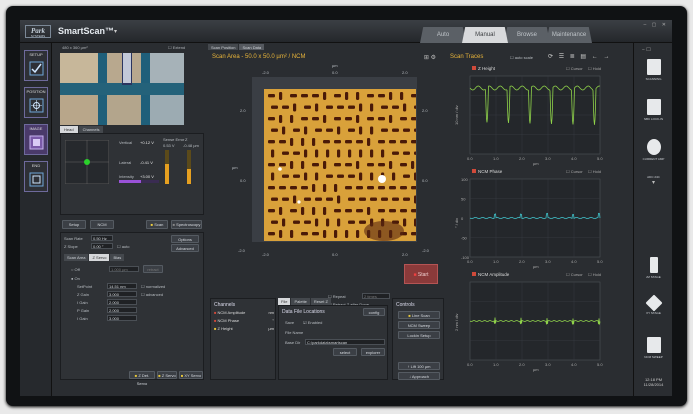 This screenshot has height=414, width=693. I want to click on auto-checkbox: ☐ auto, so click(123, 246).